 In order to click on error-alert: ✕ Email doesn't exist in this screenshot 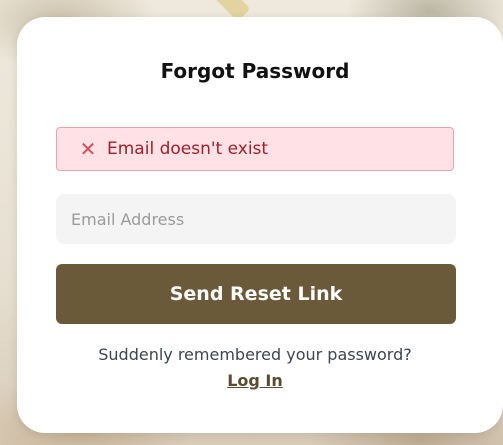, I will do `click(255, 149)`.